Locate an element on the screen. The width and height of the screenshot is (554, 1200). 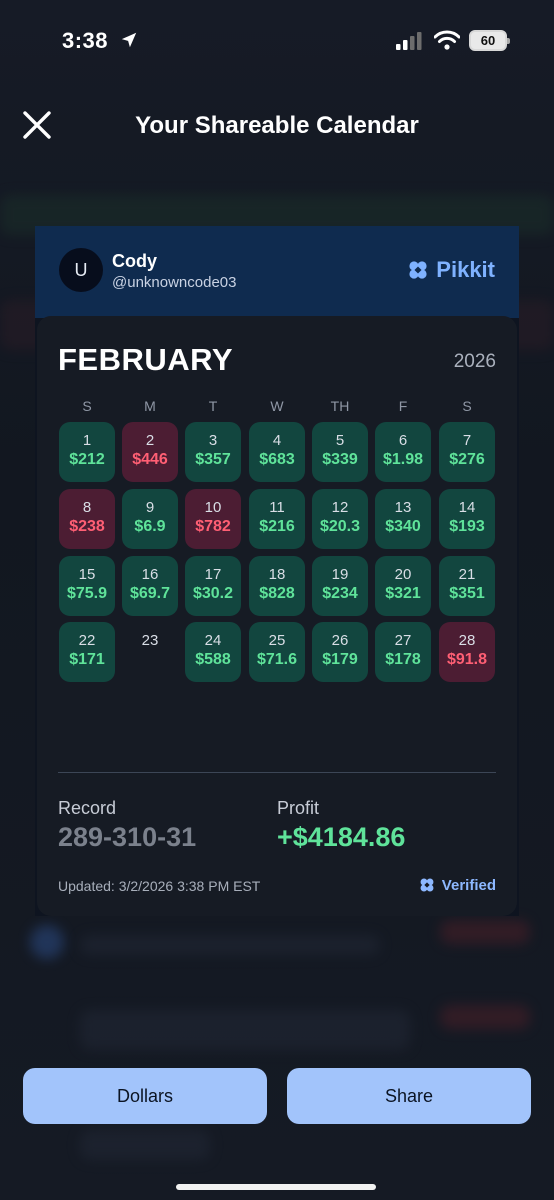
day-number: 12 is located at coordinates (340, 507).